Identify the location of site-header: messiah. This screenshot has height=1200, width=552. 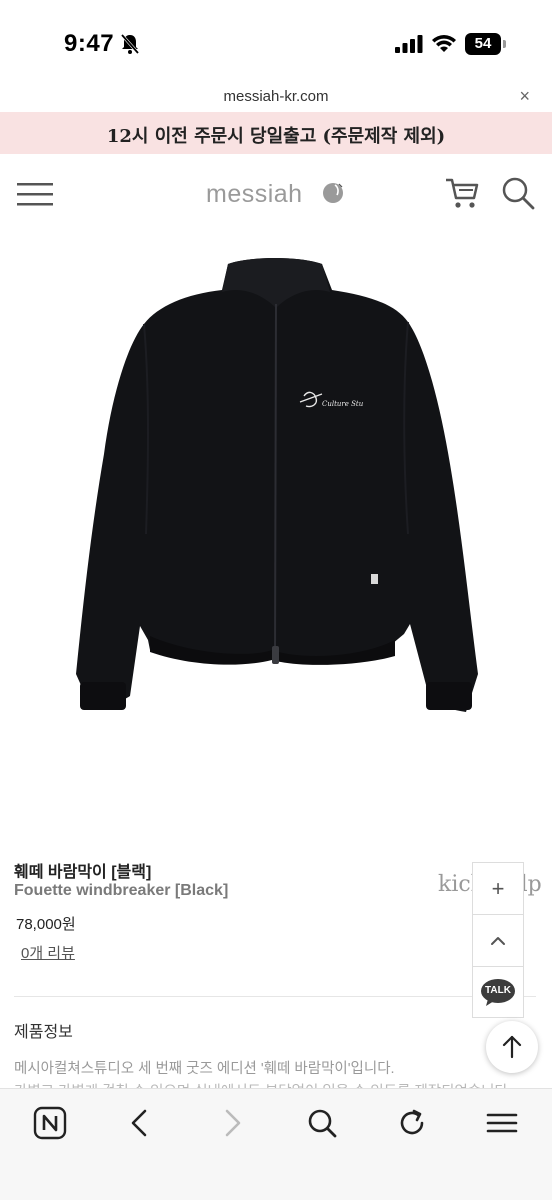
(276, 194).